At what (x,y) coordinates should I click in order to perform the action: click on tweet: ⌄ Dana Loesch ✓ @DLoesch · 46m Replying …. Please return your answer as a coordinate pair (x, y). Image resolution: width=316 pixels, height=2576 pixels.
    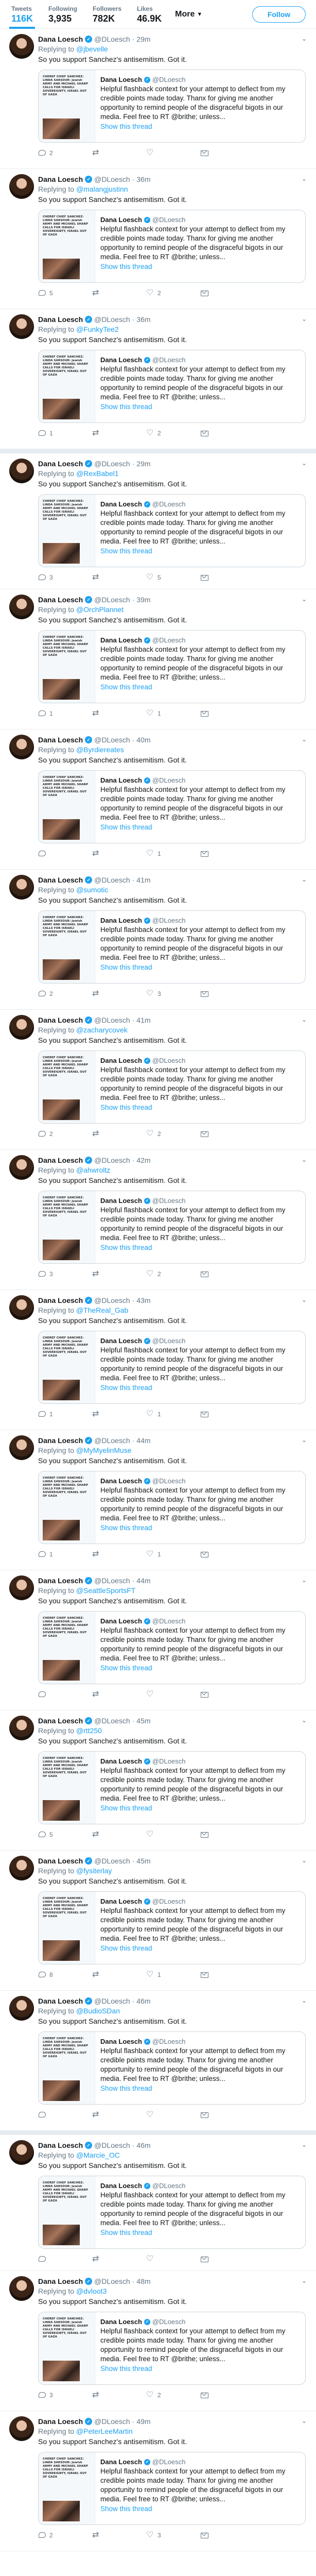
    Looking at the image, I should click on (158, 2061).